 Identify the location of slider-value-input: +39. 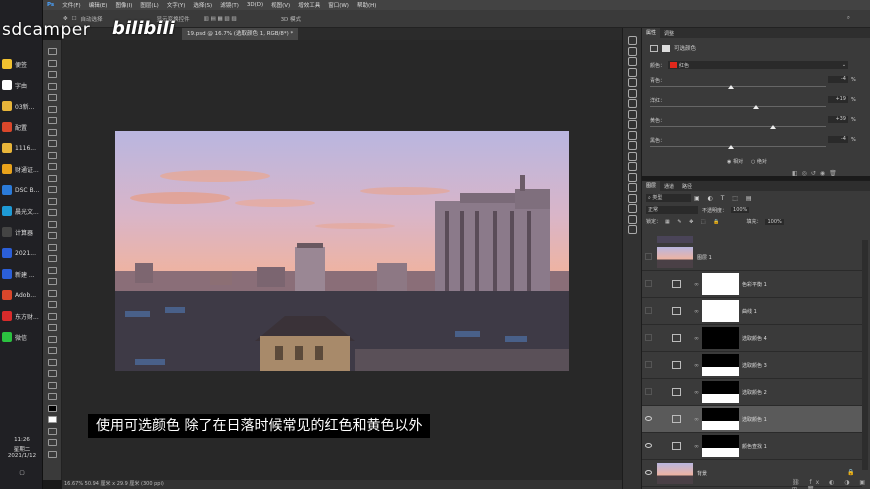
(838, 119).